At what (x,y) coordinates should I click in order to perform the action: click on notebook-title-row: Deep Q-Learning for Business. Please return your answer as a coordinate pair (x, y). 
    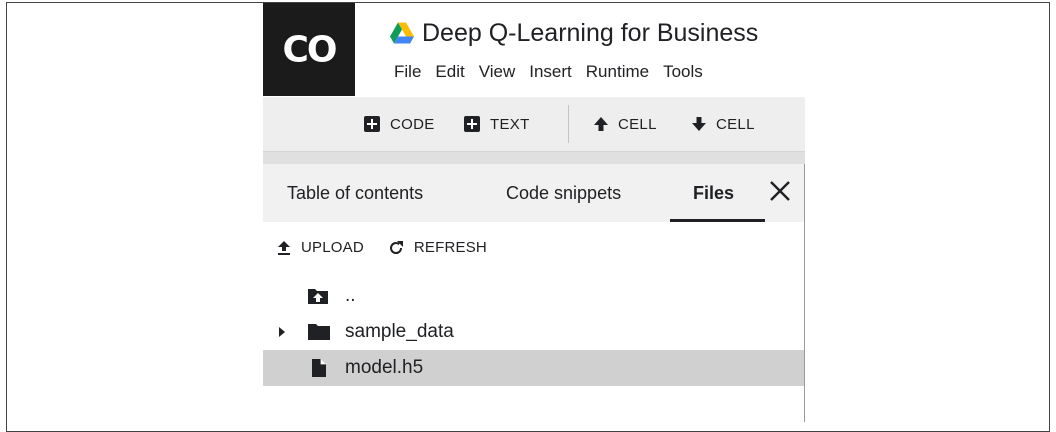
    Looking at the image, I should click on (574, 33).